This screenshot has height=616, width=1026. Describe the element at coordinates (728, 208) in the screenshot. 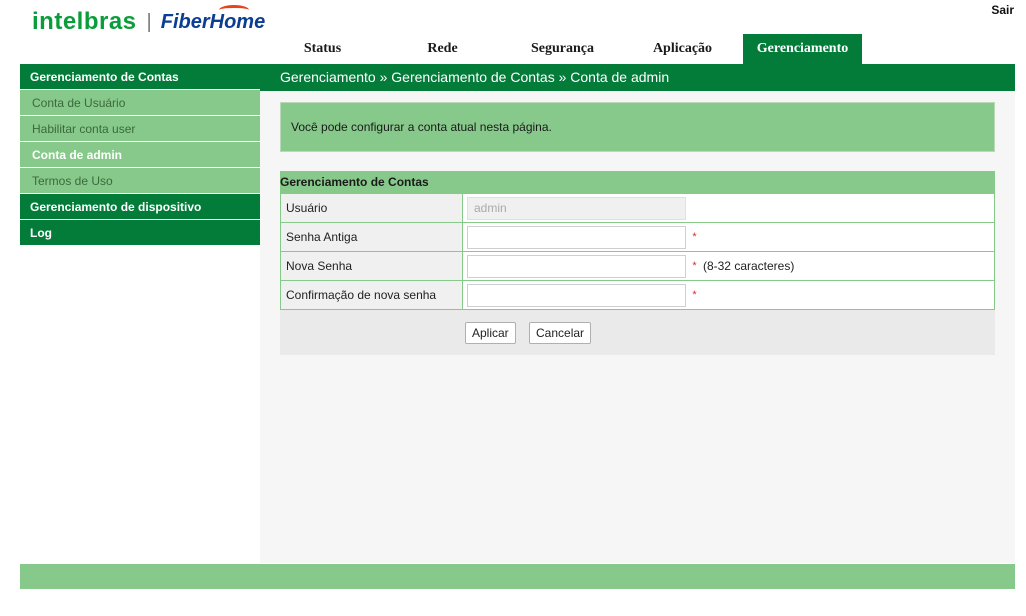

I see `user-value-cell: admin` at that location.